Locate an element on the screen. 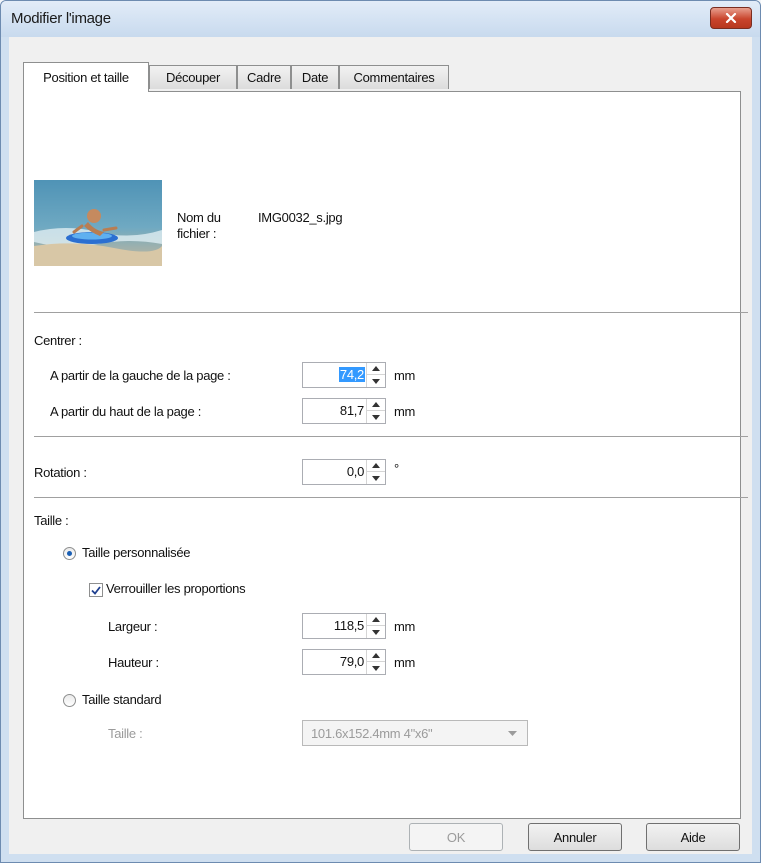  standard-size-dropdown: 101.6x152.4mm 4"x6" is located at coordinates (415, 733).